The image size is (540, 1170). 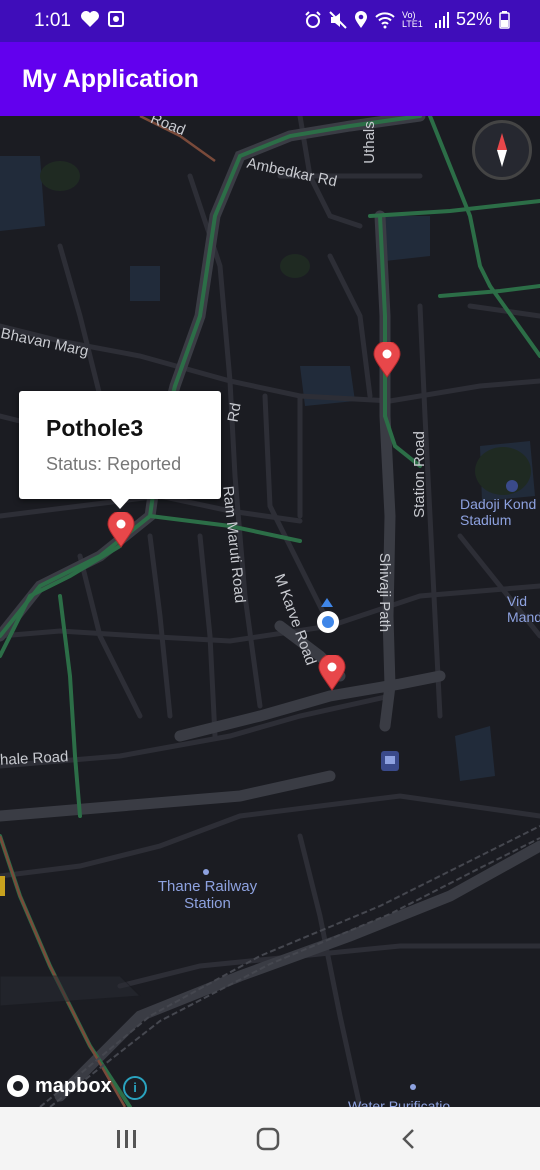 I want to click on system-nav-bar, so click(x=270, y=1138).